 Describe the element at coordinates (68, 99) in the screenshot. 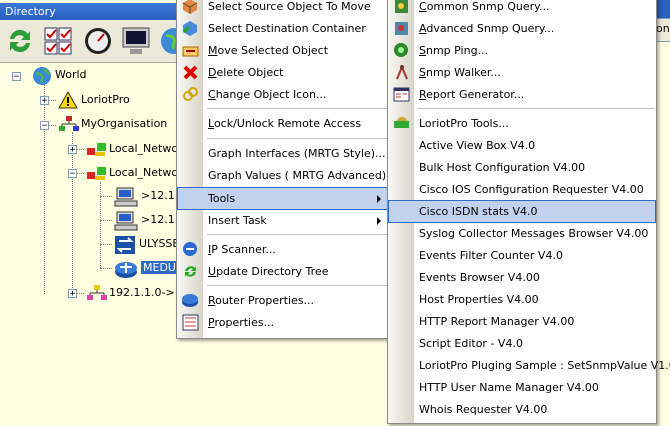

I see `warning-icon` at that location.